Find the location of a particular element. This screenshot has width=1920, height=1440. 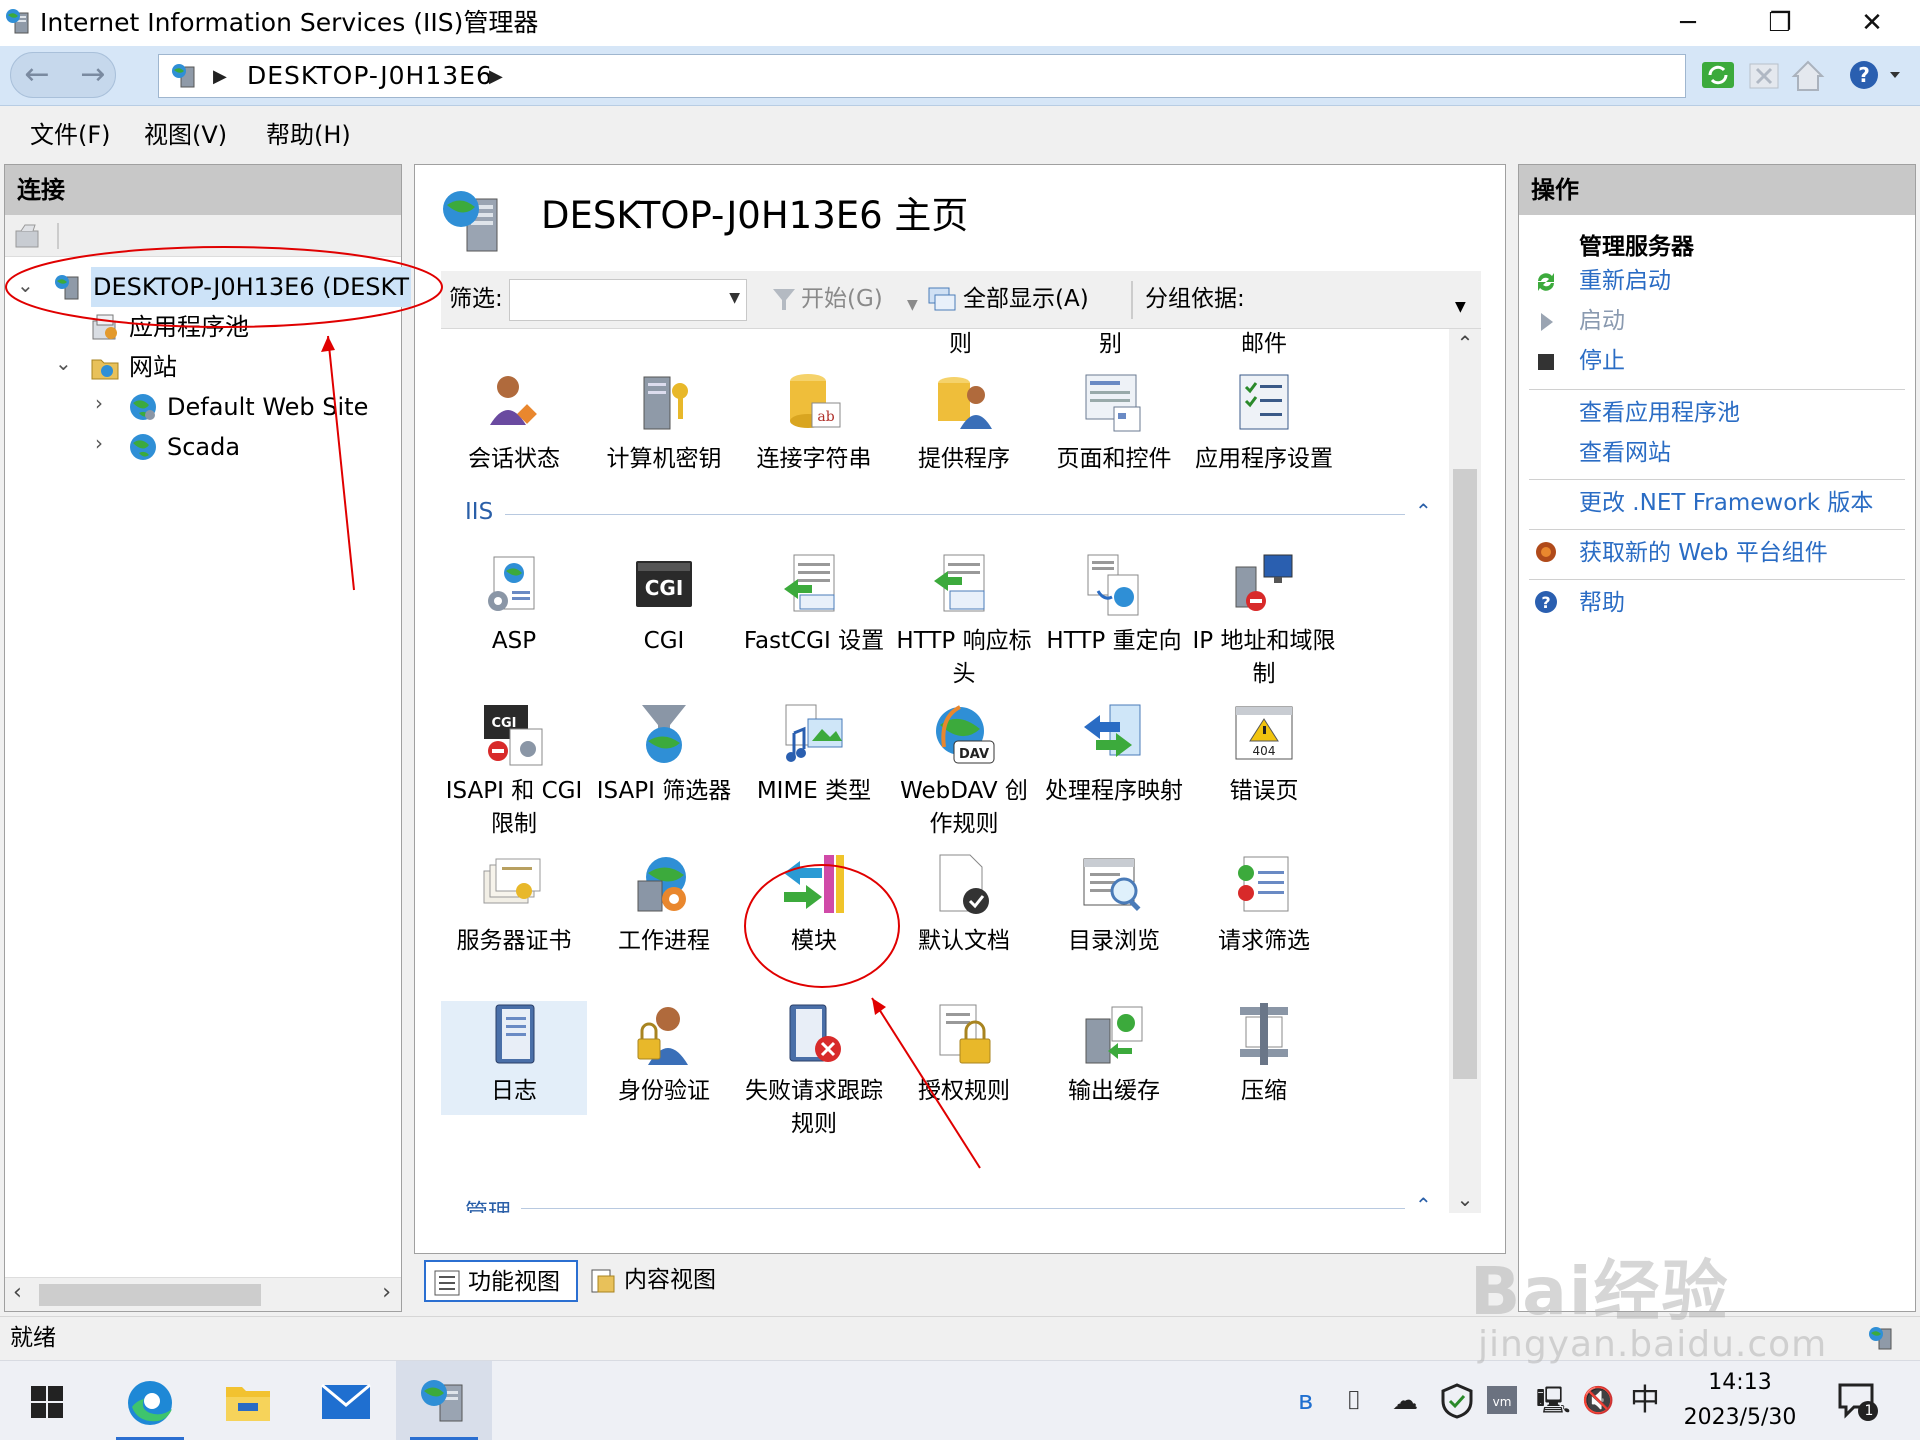

refresh-icon is located at coordinates (1718, 75).